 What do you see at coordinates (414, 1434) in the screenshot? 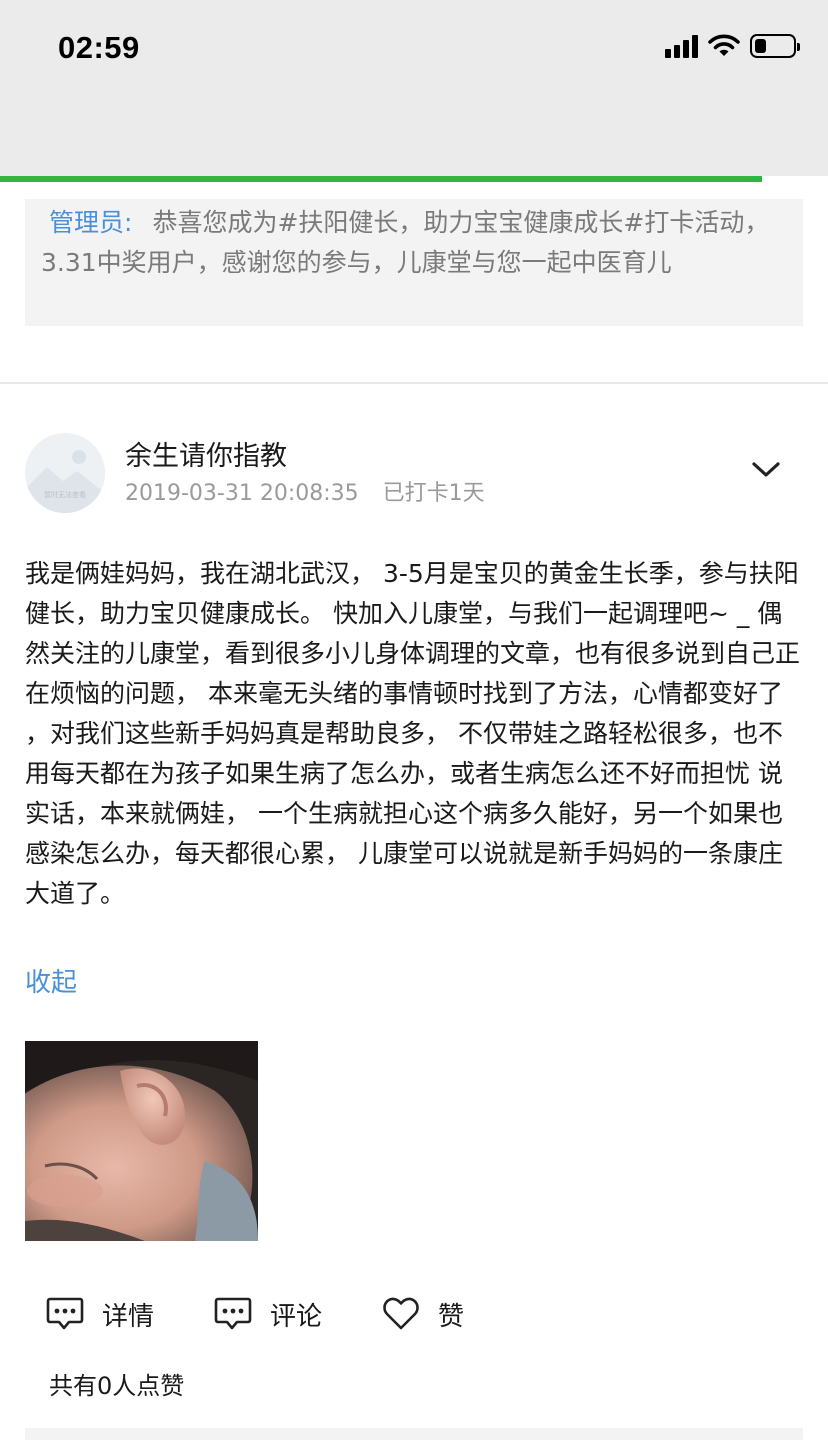
I see `comment-area` at bounding box center [414, 1434].